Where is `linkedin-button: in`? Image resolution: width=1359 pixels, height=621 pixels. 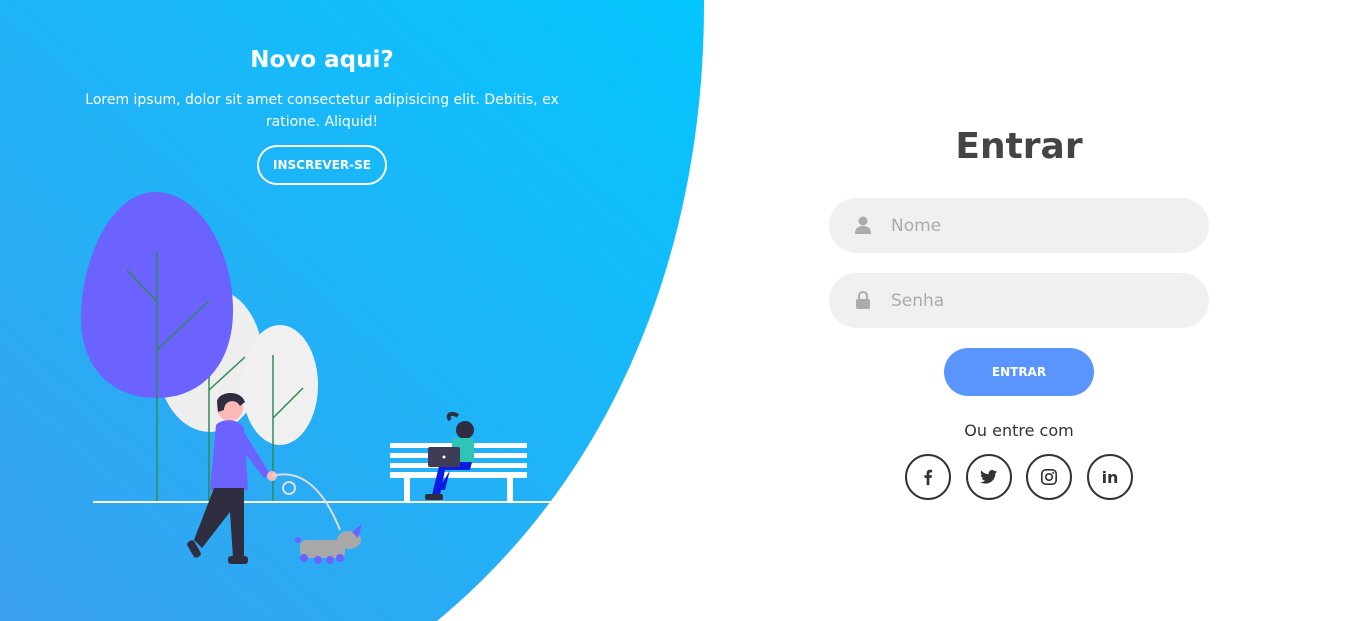 linkedin-button: in is located at coordinates (1110, 477).